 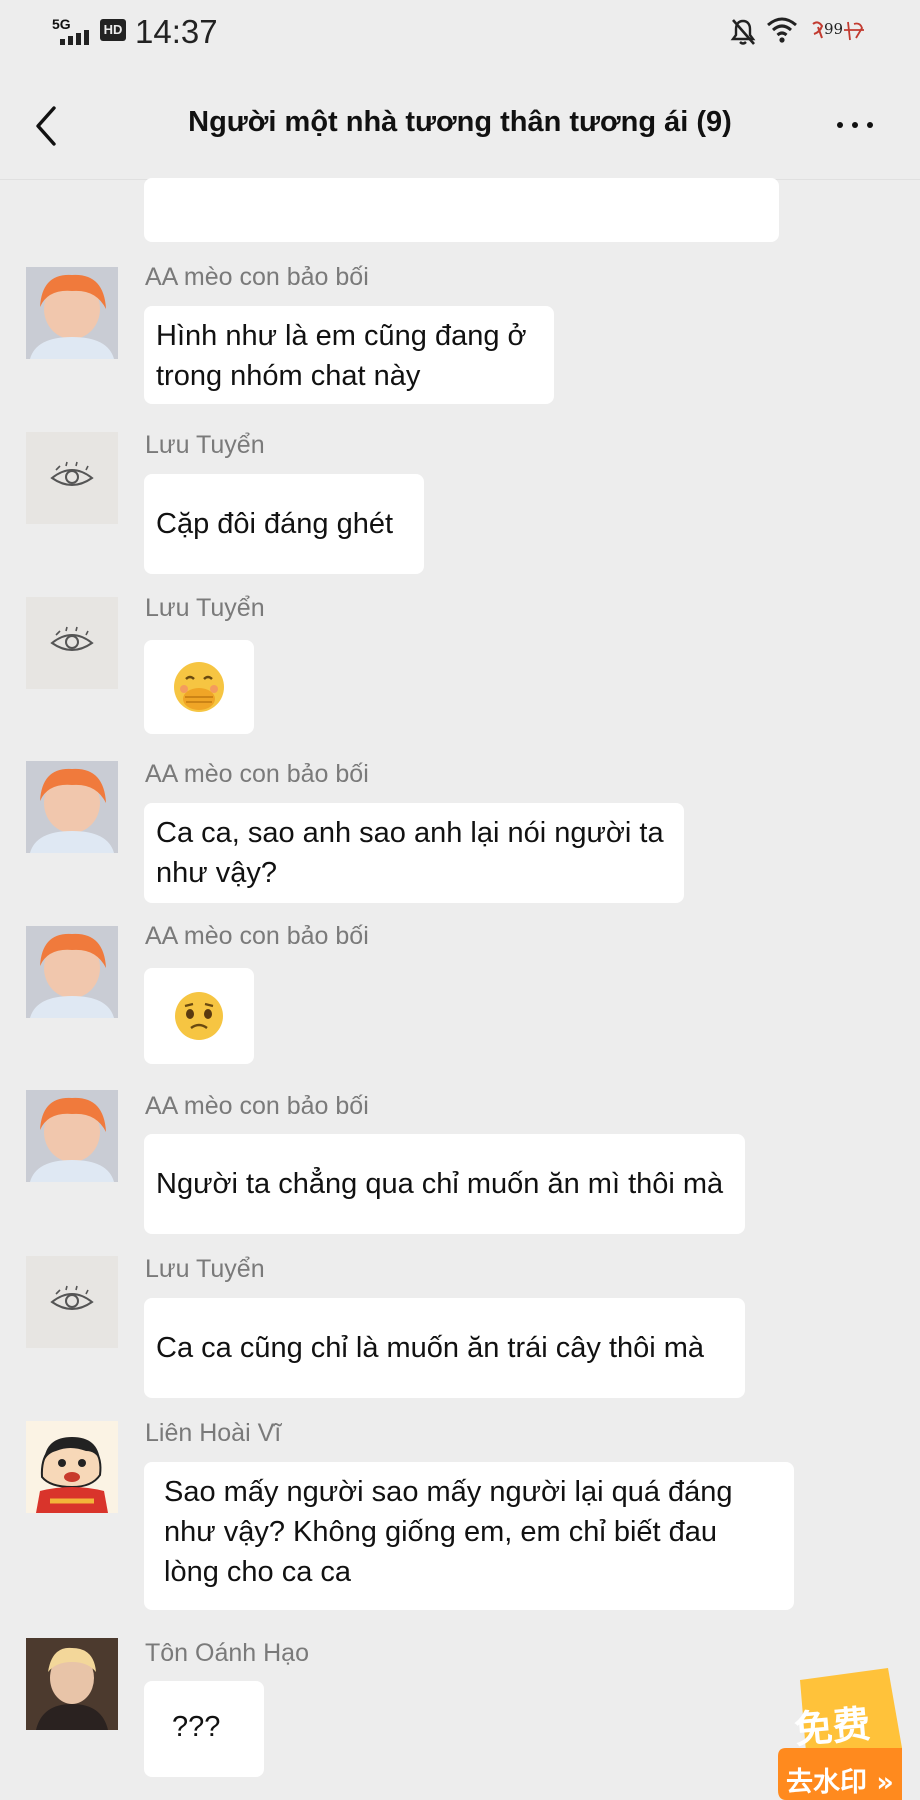 What do you see at coordinates (176, 31) in the screenshot?
I see `clock: 14:37` at bounding box center [176, 31].